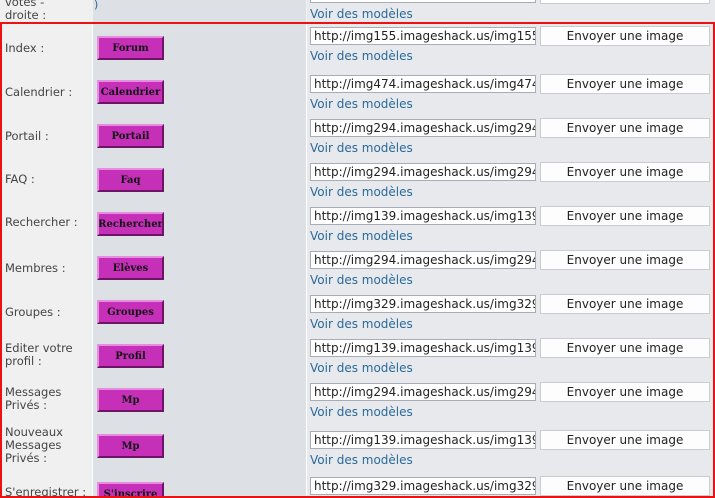 The image size is (715, 498). I want to click on url-input: http://img155.imageshack.us/img155/(, so click(423, 36).